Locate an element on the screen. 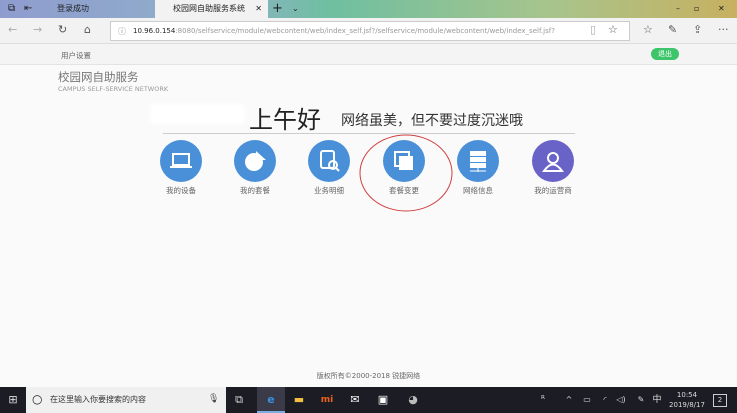  red-circle-annotation is located at coordinates (406, 173).